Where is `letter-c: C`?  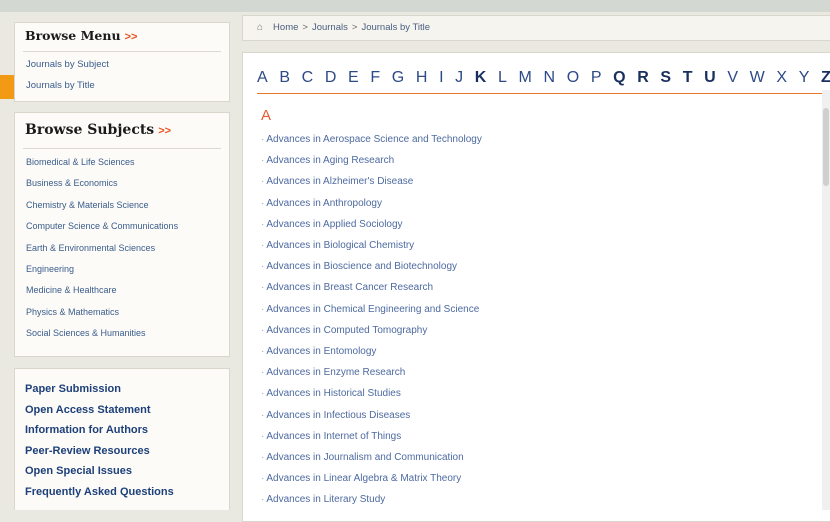
letter-c: C is located at coordinates (308, 78).